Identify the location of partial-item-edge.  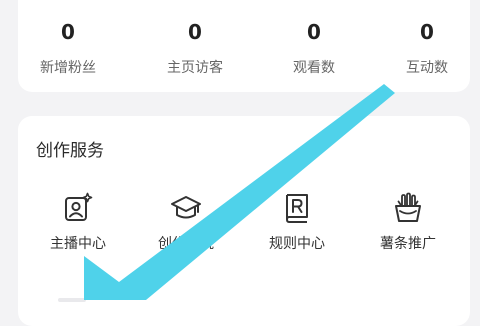
(72, 300).